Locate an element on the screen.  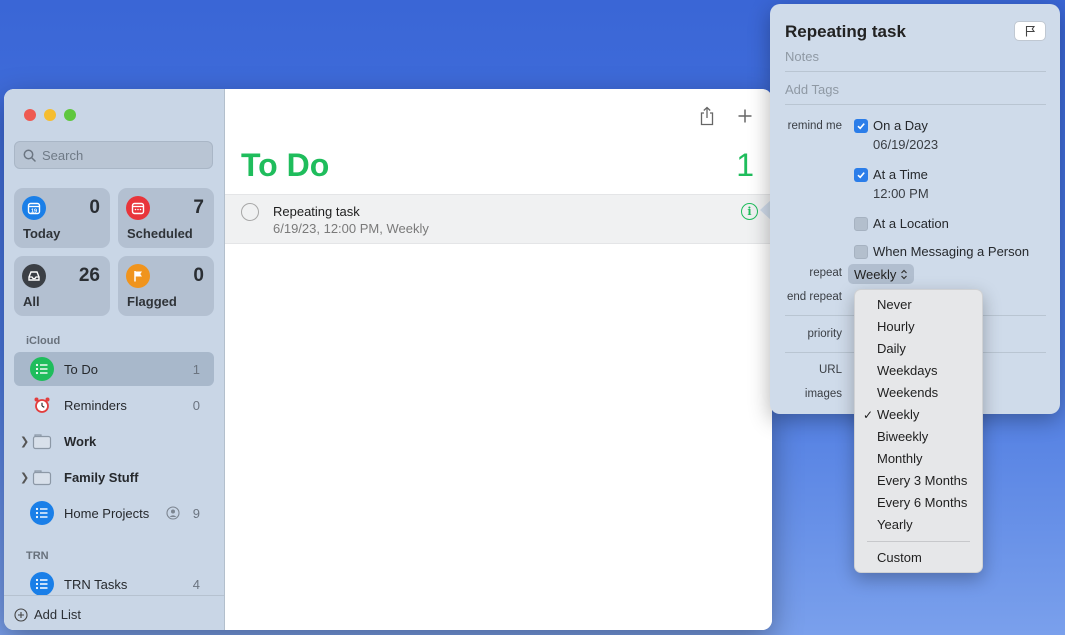
tags-field: Add Tags is located at coordinates (812, 89).